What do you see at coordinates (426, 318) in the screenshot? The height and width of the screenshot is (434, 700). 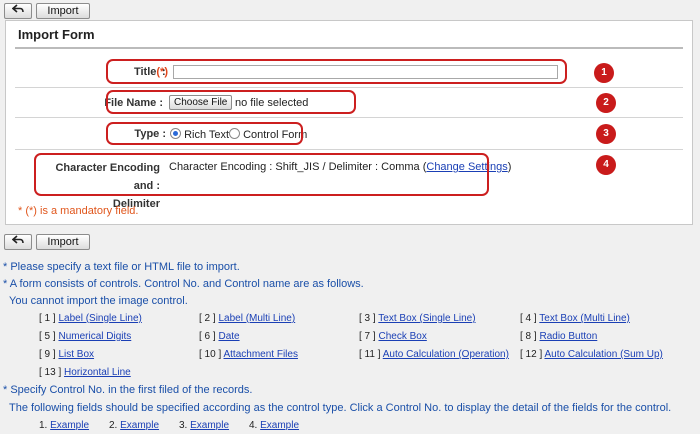 I see `control-link: Text Box (Single Line)` at bounding box center [426, 318].